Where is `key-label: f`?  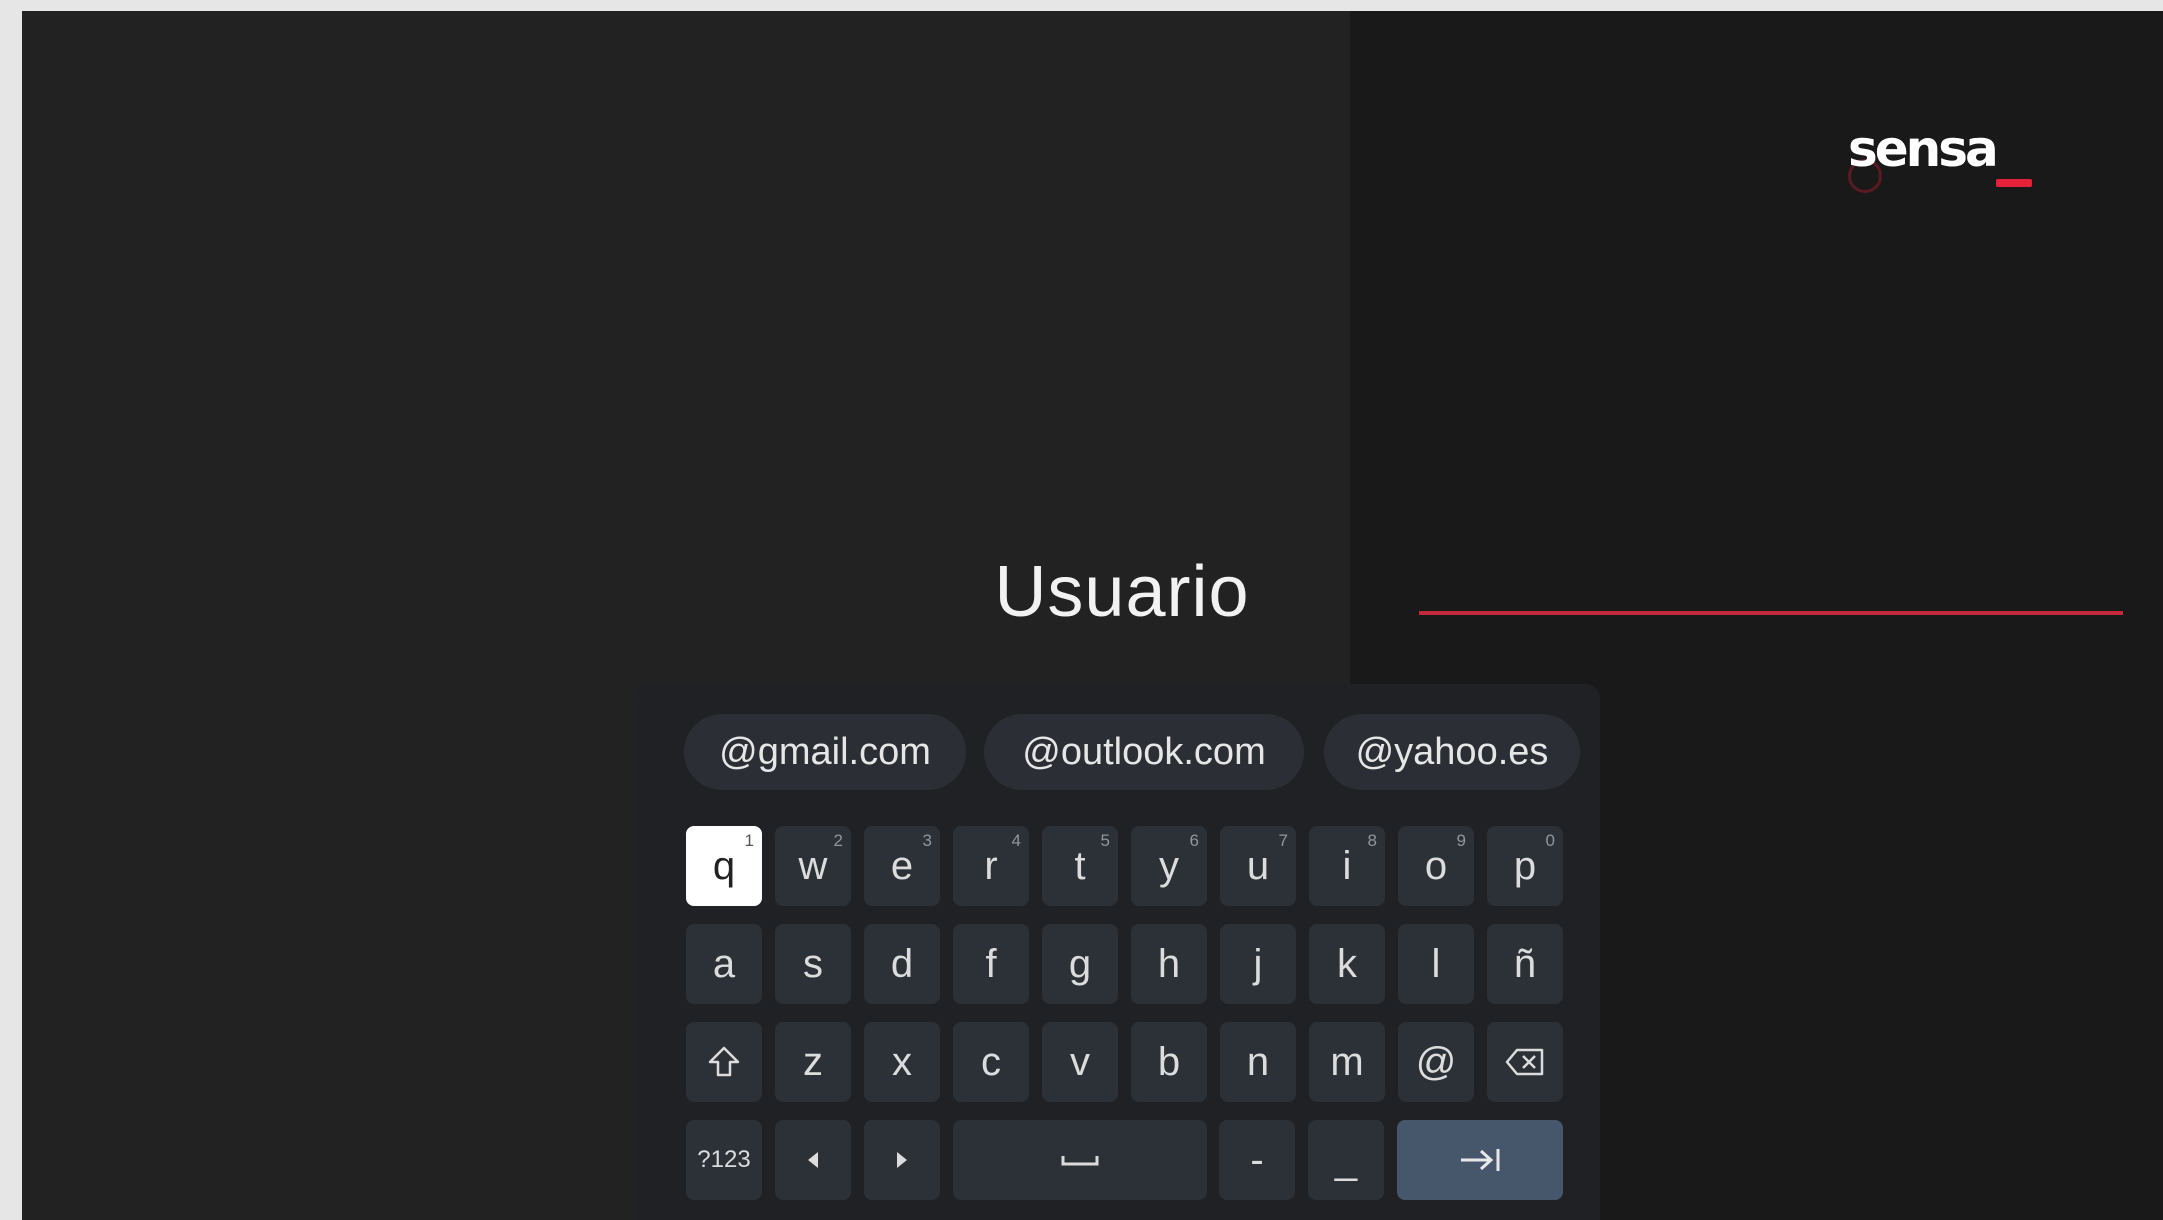
key-label: f is located at coordinates (991, 964).